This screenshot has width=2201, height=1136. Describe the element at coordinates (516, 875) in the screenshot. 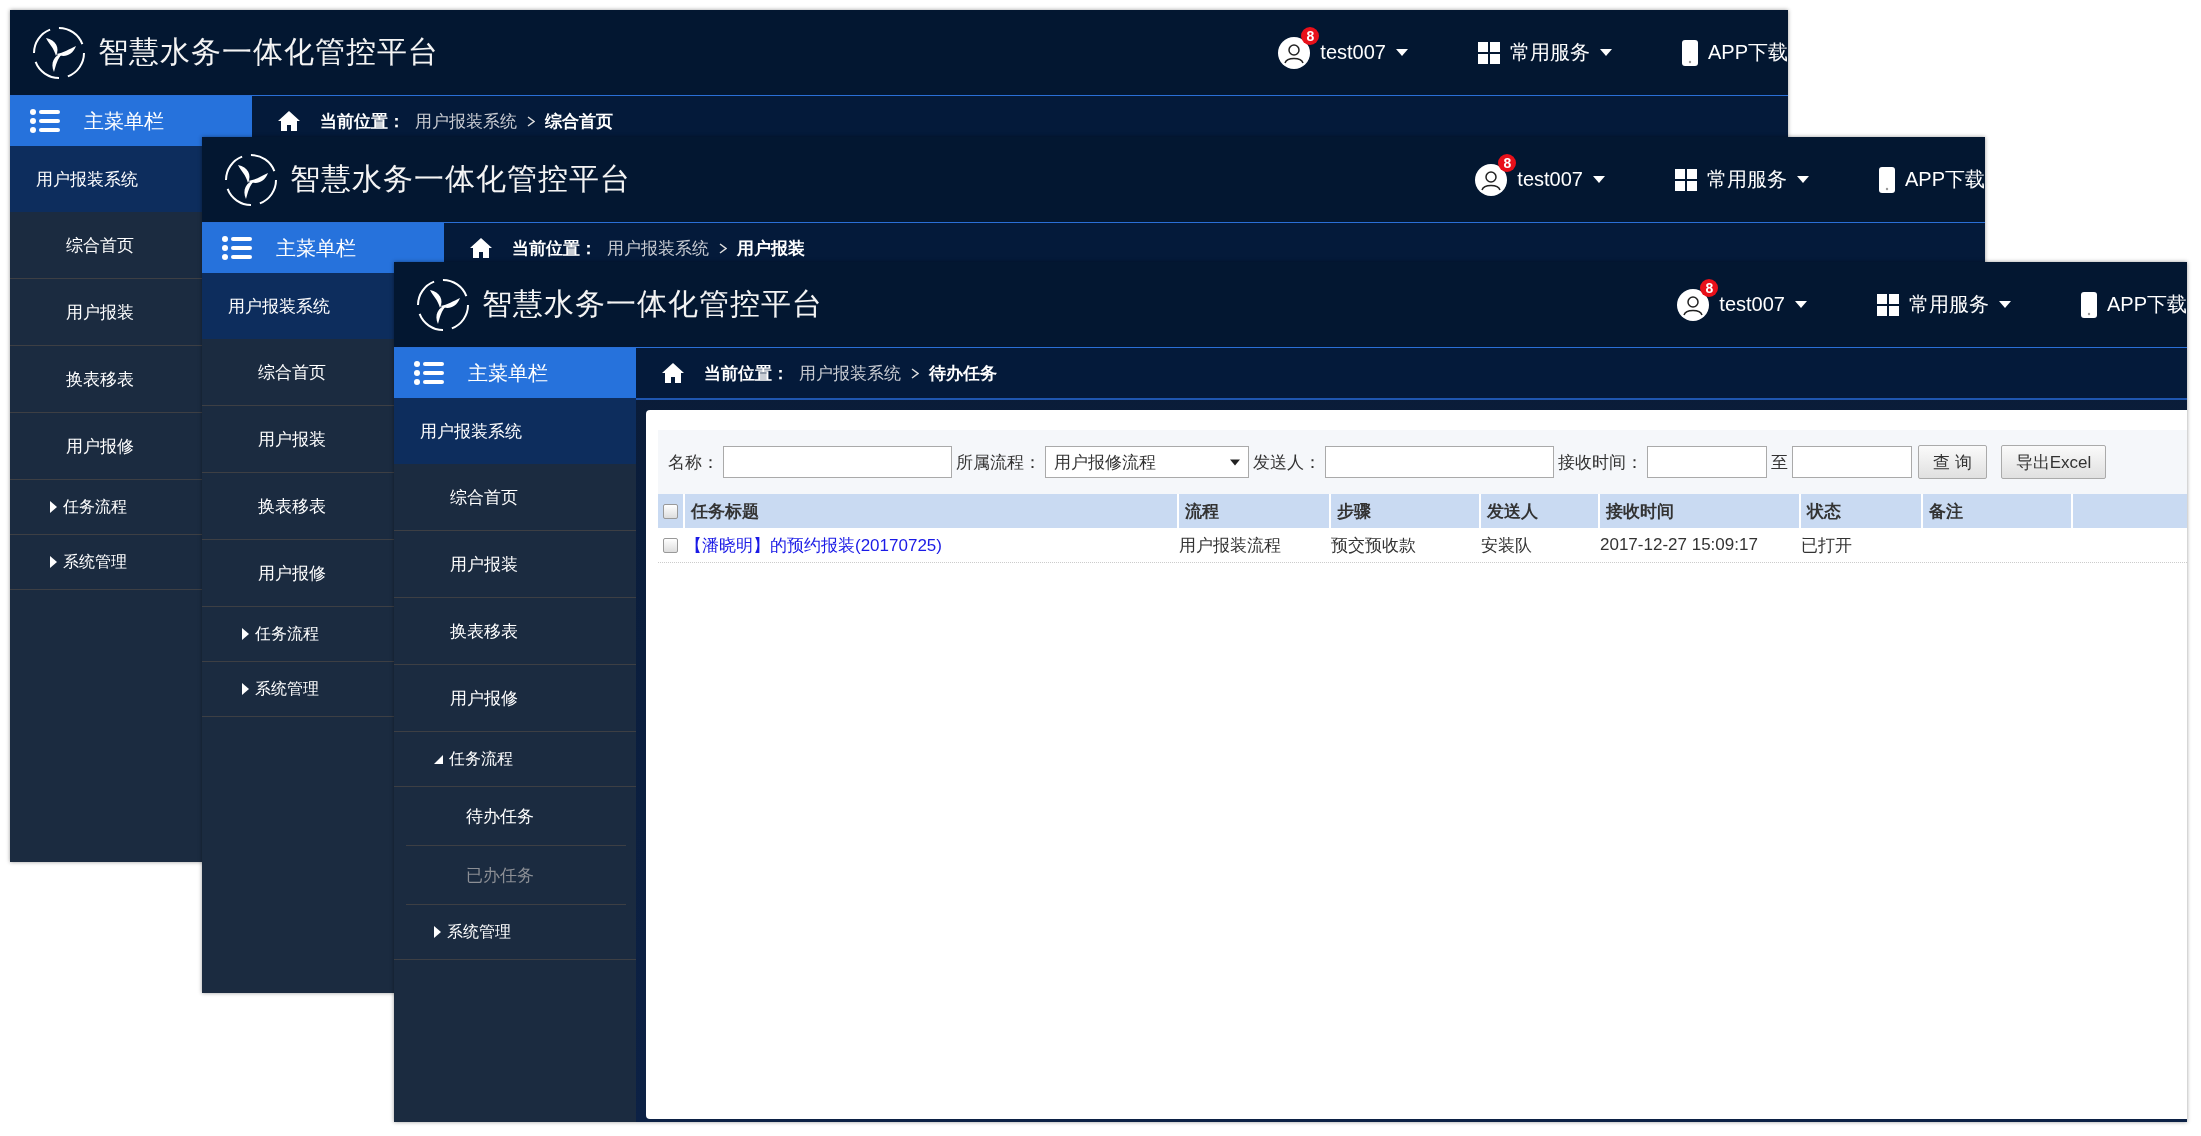

I see `submenu-item: 已办任务` at that location.